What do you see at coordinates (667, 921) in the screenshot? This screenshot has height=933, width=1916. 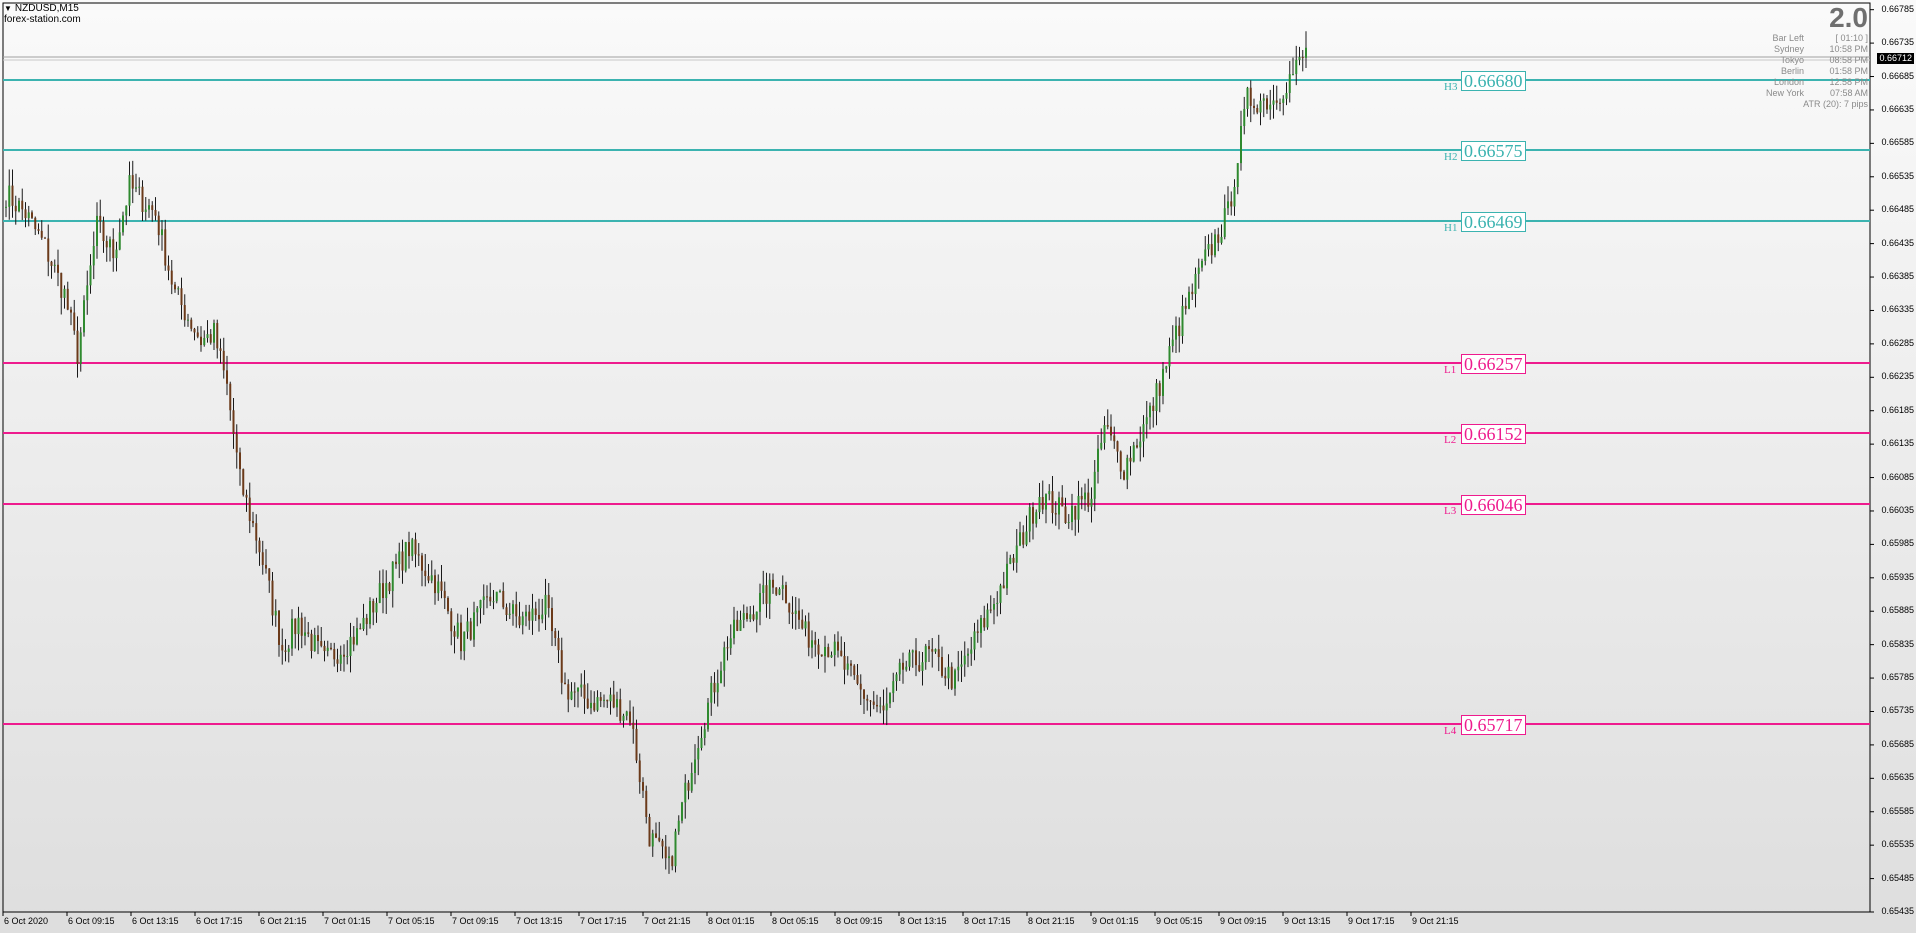 I see `time-label: 7 Oct 21:15` at bounding box center [667, 921].